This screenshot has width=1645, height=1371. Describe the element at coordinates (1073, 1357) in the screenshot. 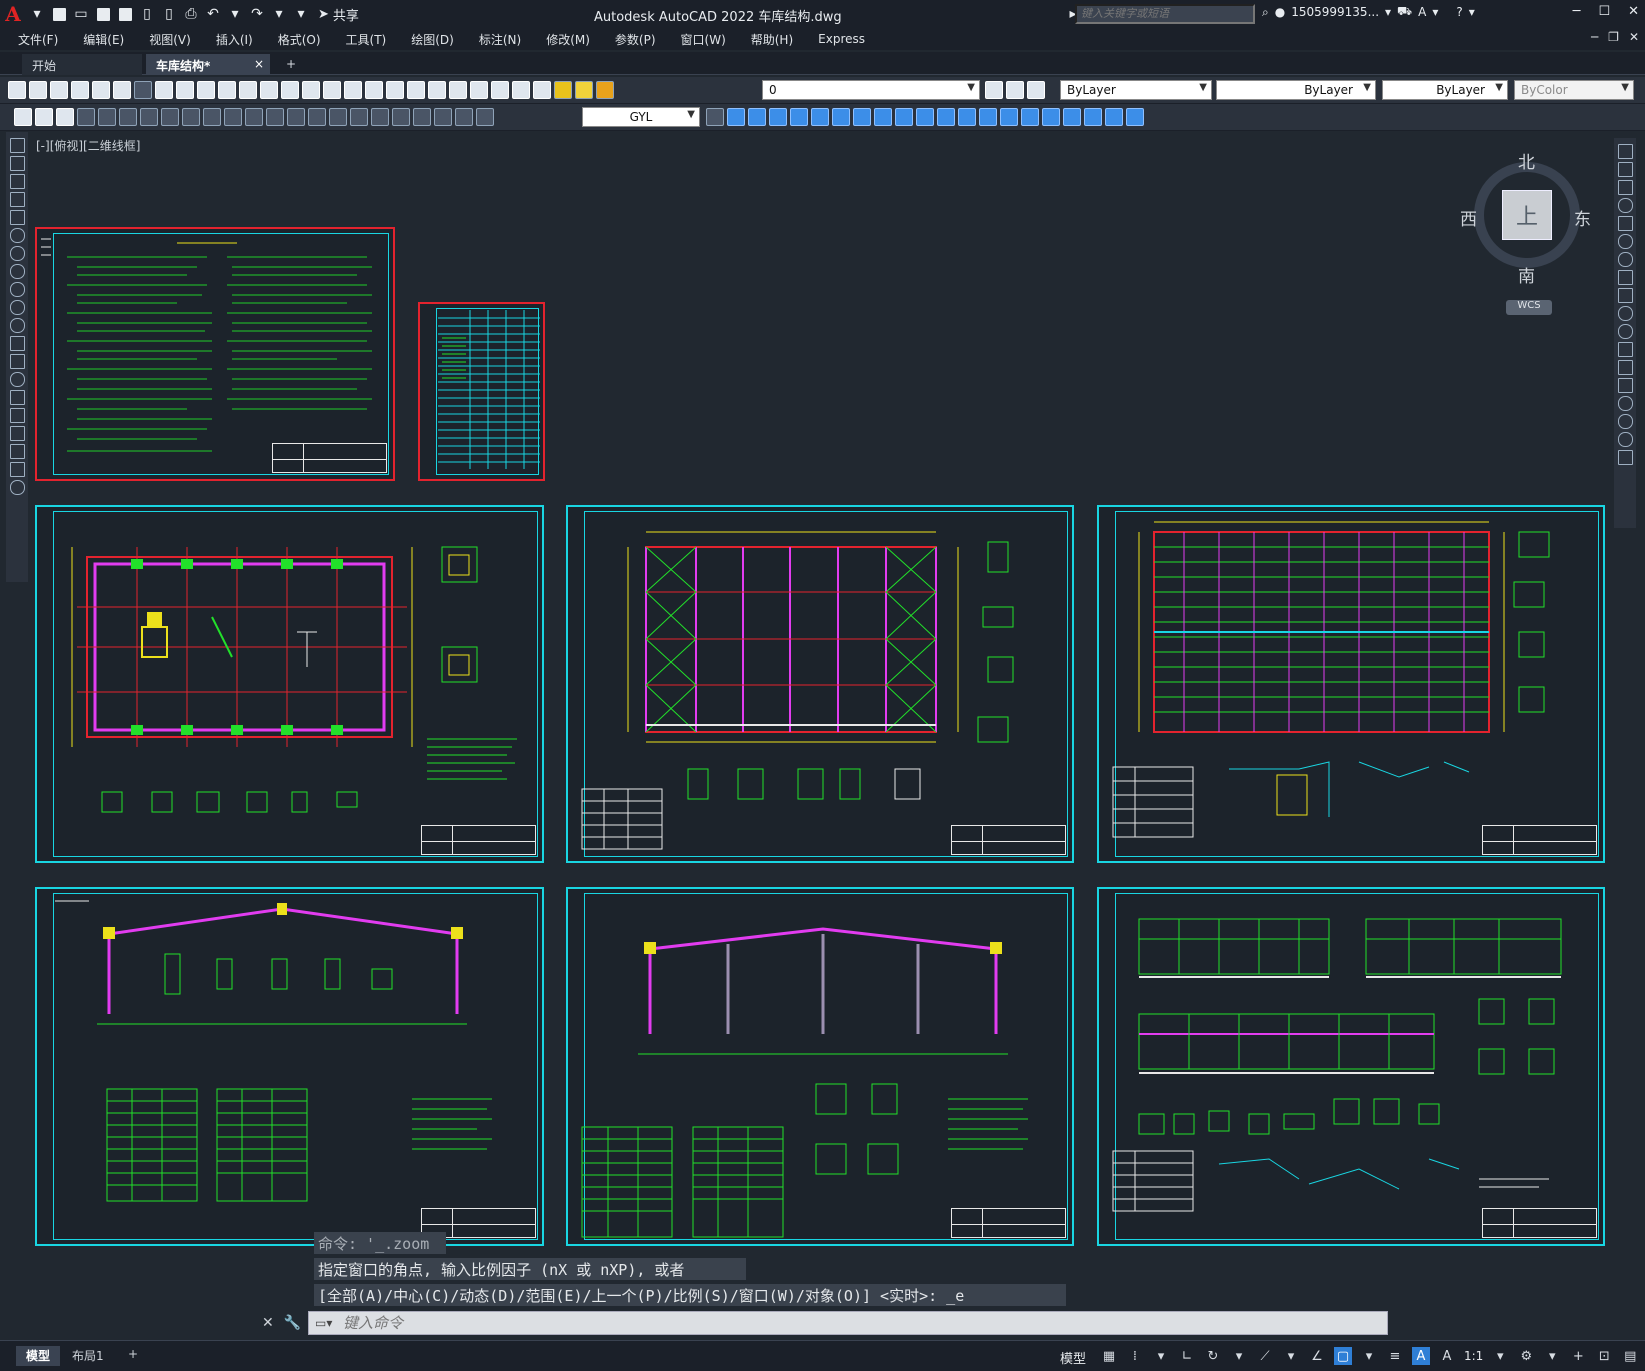

I see `model-space-toggle: 模型` at that location.